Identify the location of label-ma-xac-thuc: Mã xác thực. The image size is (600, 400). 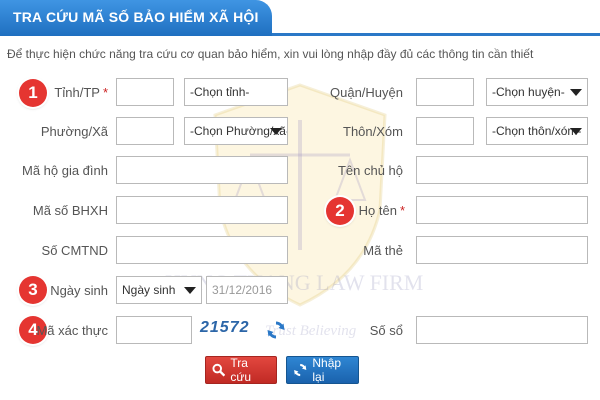
(72, 330).